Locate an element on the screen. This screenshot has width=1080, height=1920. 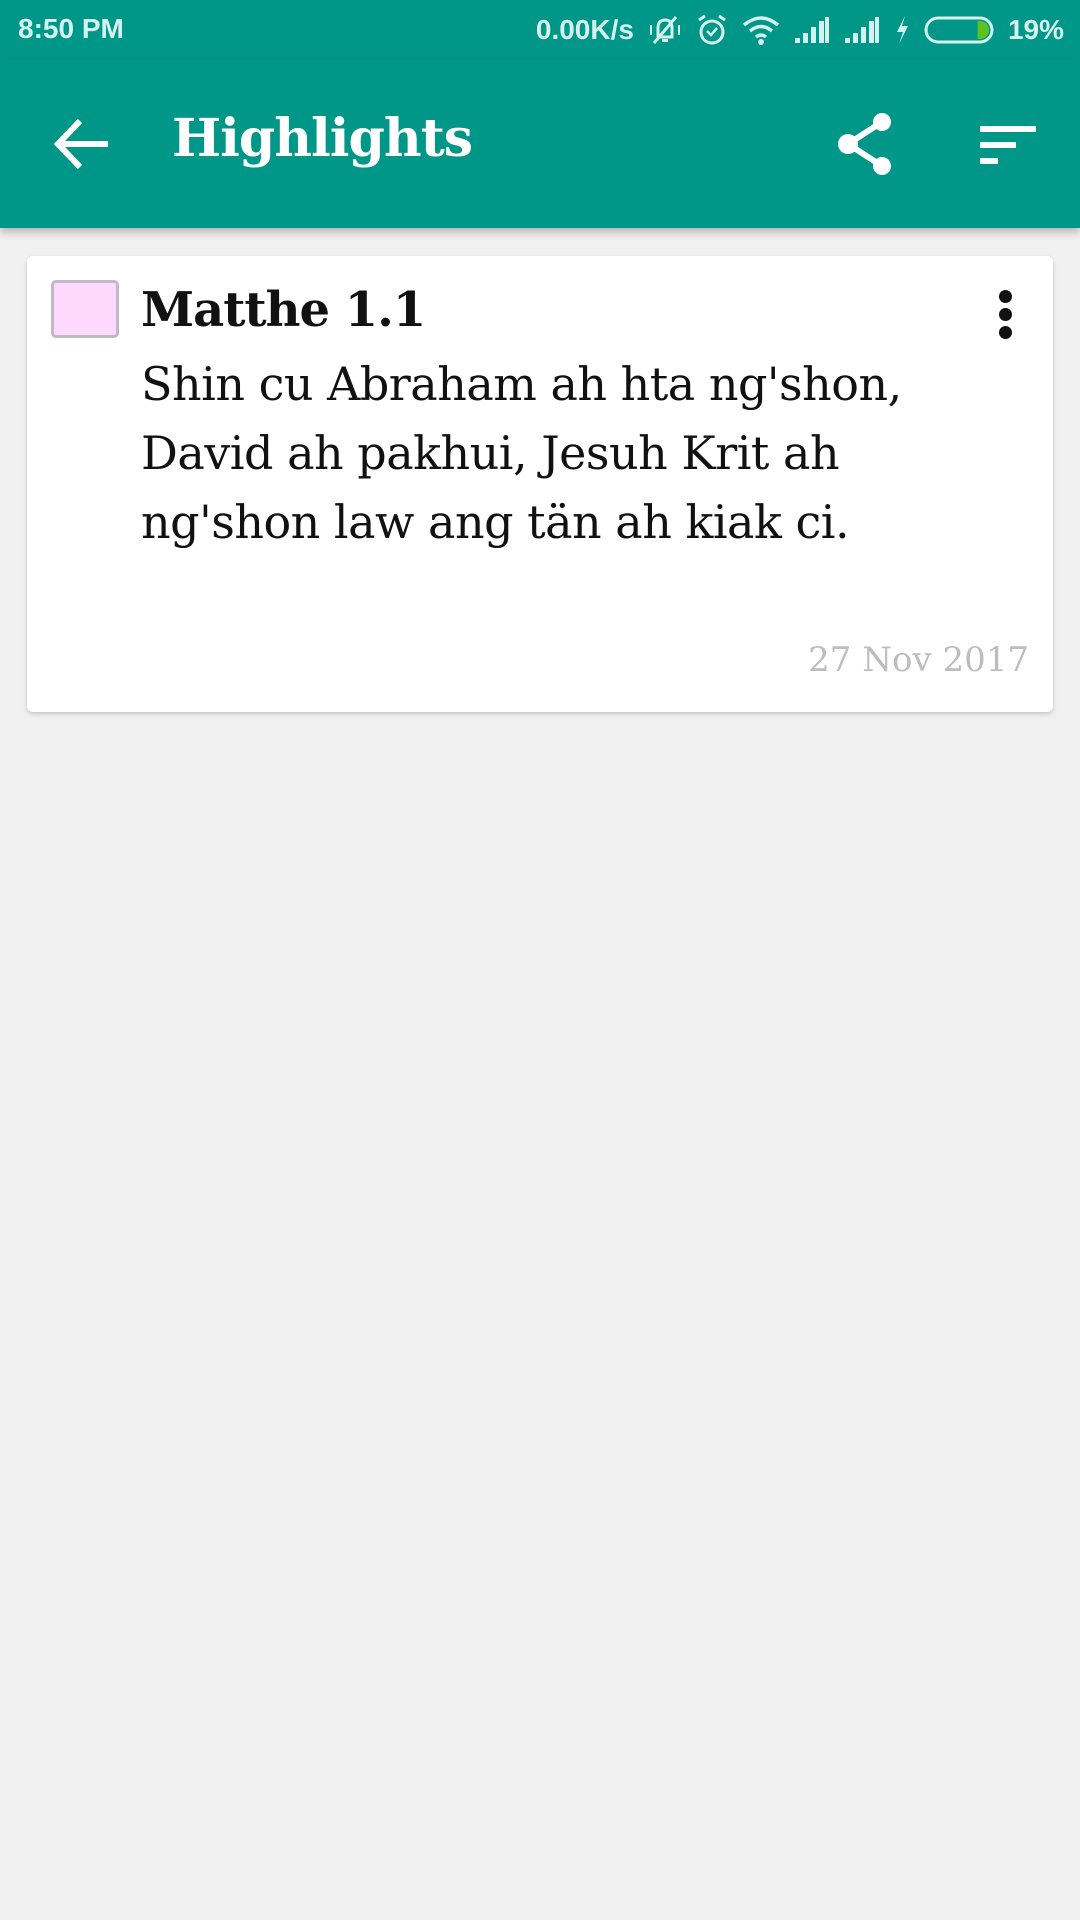
battery-level-fill is located at coordinates (983, 30).